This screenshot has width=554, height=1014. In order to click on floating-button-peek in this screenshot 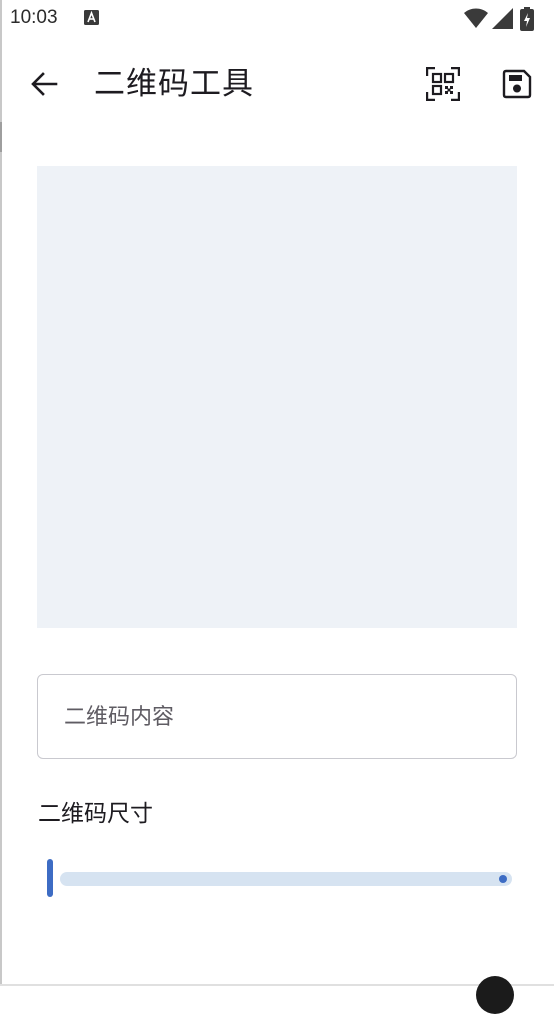, I will do `click(495, 995)`.